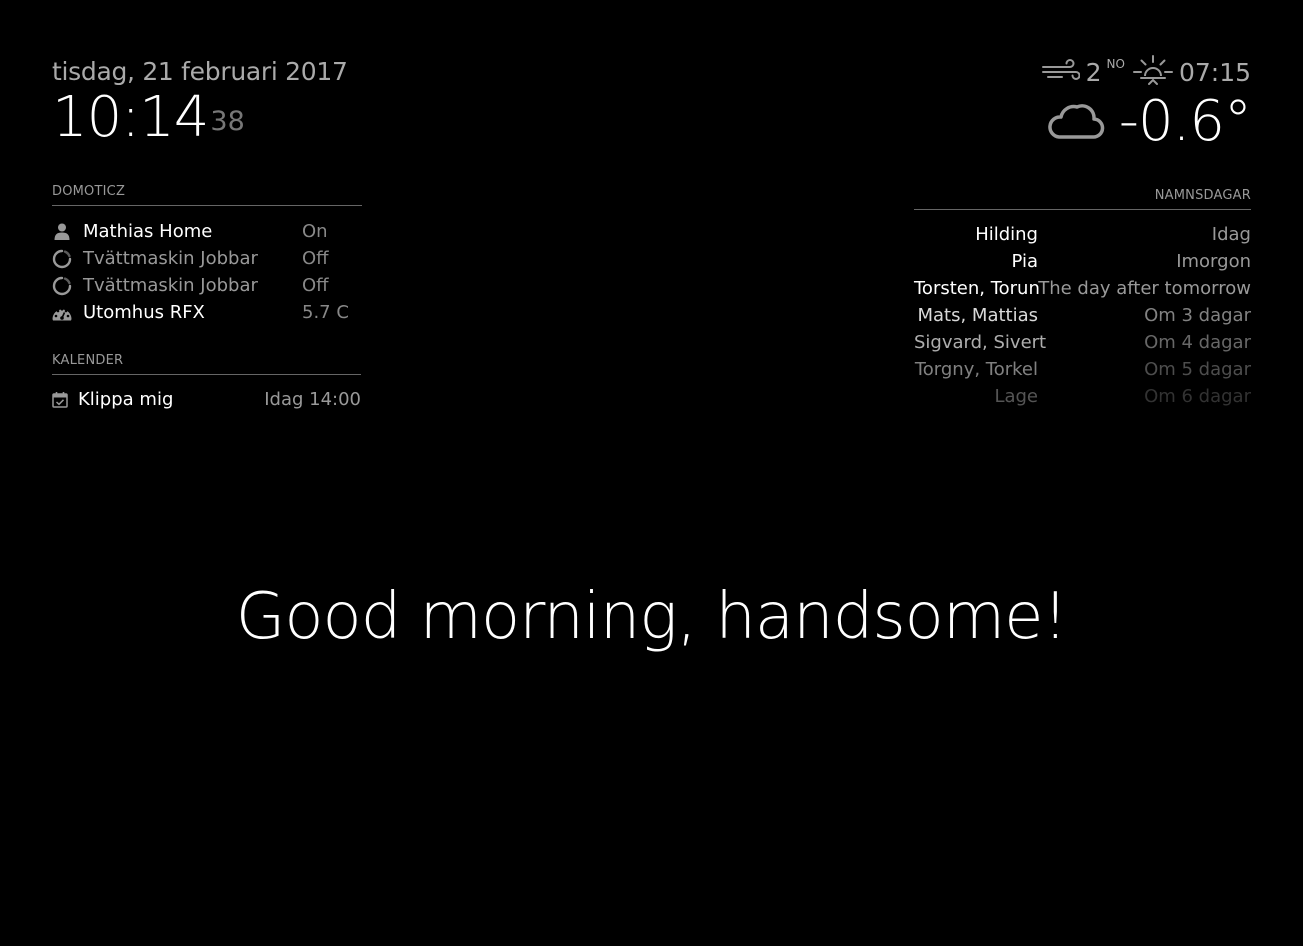 This screenshot has height=946, width=1303. I want to click on gauge-icon, so click(62, 313).